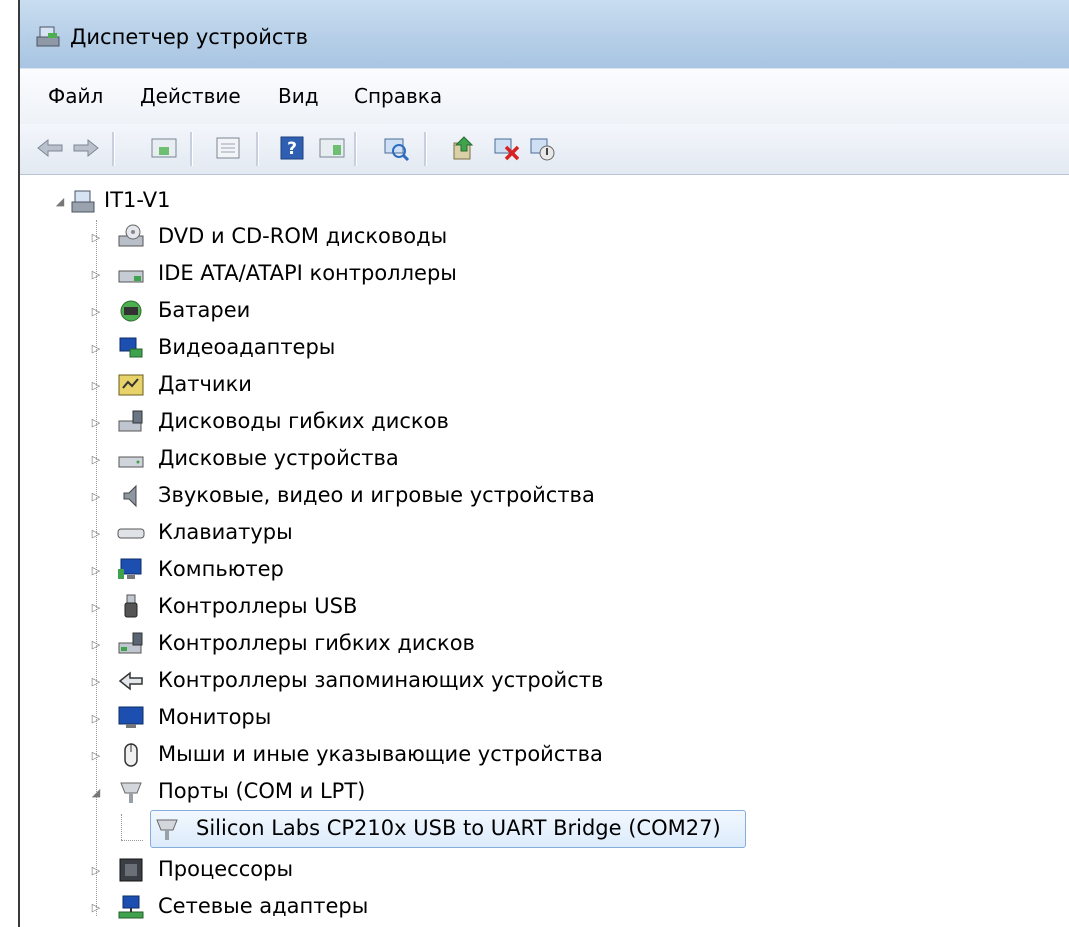  Describe the element at coordinates (370, 792) in the screenshot. I see `tree-item-ports: ◢ Порты (COM и LPT)` at that location.